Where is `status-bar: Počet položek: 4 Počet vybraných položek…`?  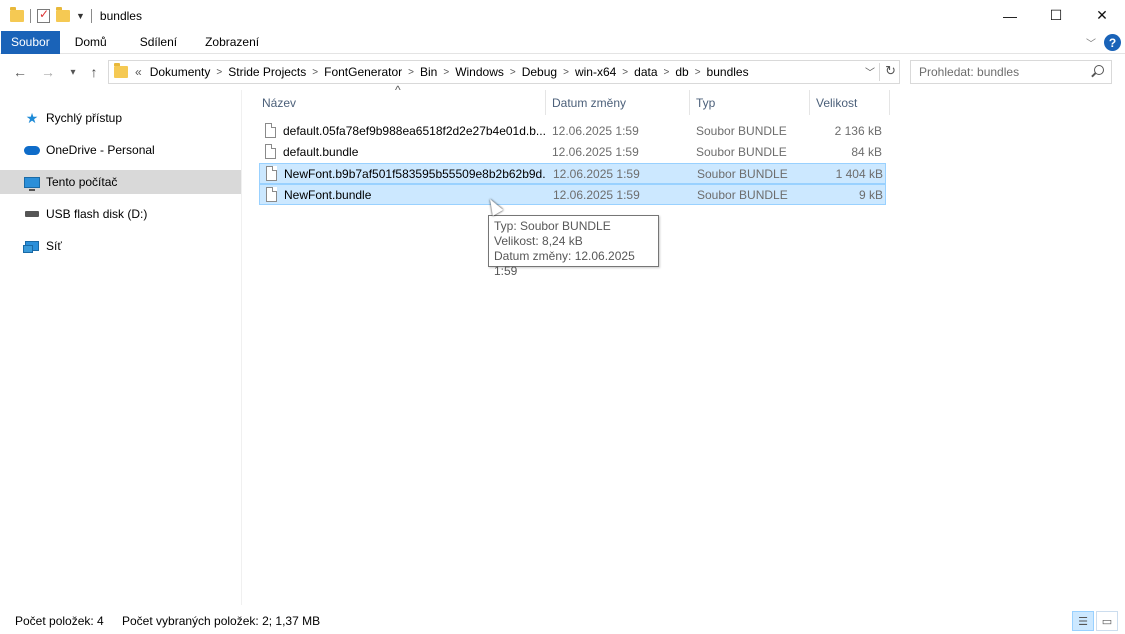 status-bar: Počet položek: 4 Počet vybraných položek… is located at coordinates (562, 621).